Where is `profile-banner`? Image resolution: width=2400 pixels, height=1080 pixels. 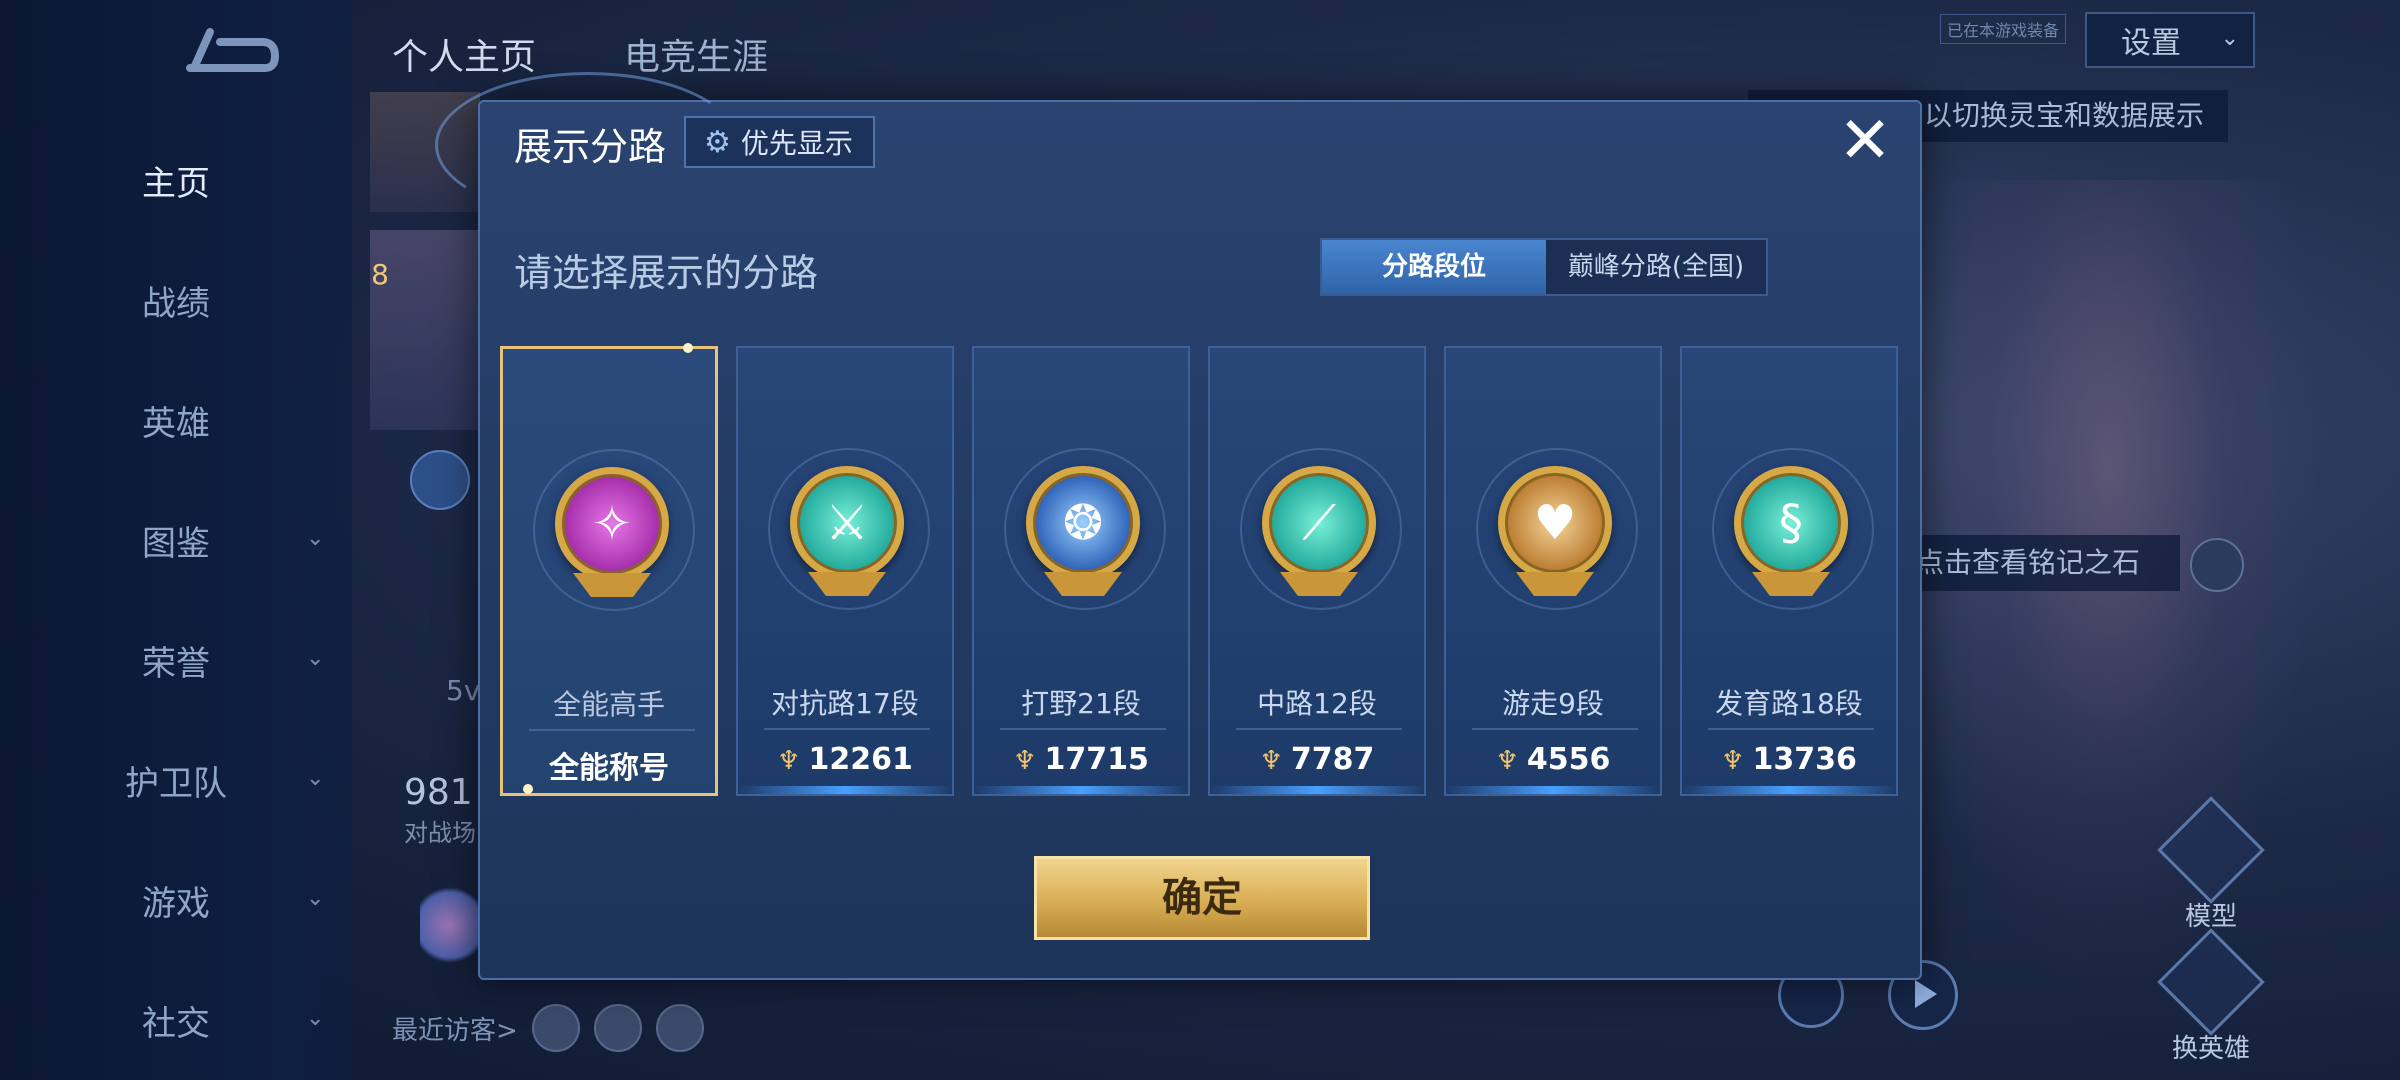
profile-banner is located at coordinates (425, 152).